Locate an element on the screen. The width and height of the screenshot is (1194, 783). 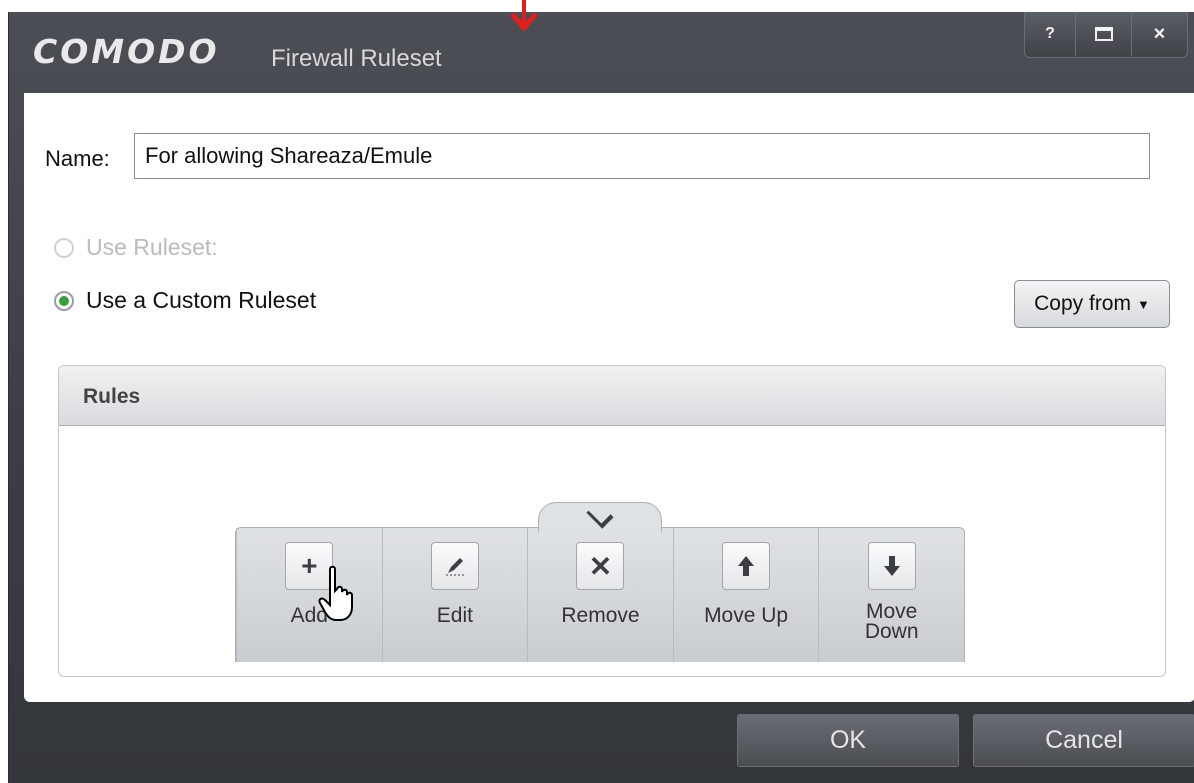
help-button: ? is located at coordinates (1050, 34).